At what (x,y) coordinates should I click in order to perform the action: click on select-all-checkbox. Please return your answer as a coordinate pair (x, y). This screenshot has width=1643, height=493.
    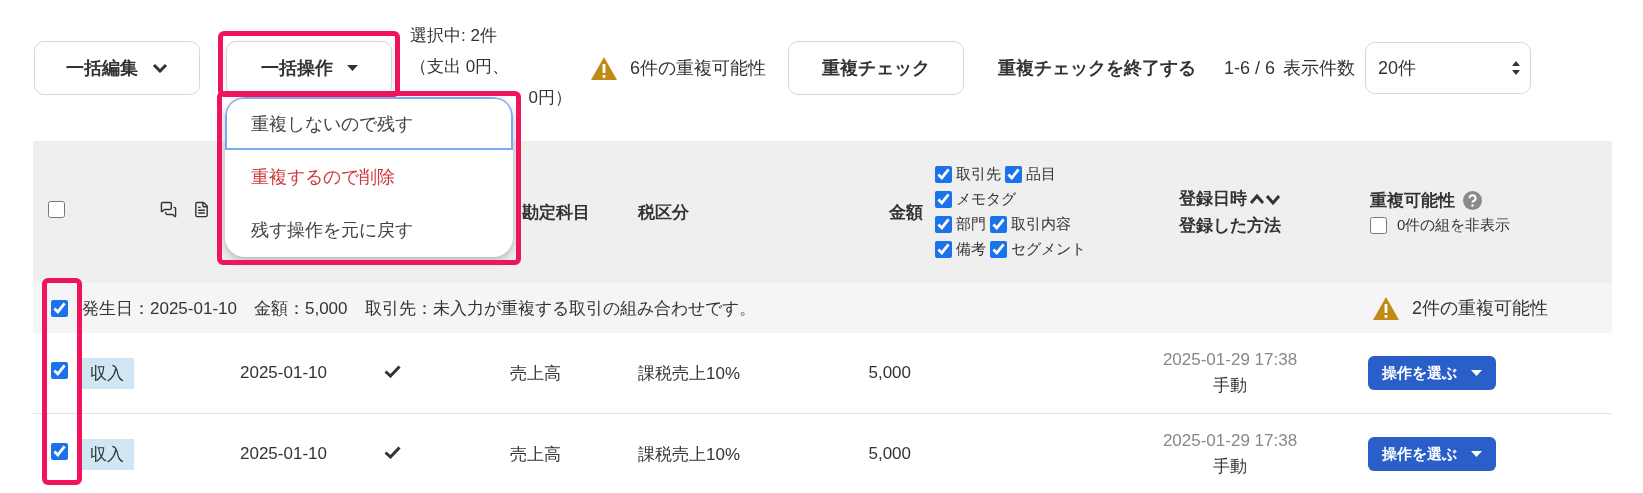
    Looking at the image, I should click on (56, 209).